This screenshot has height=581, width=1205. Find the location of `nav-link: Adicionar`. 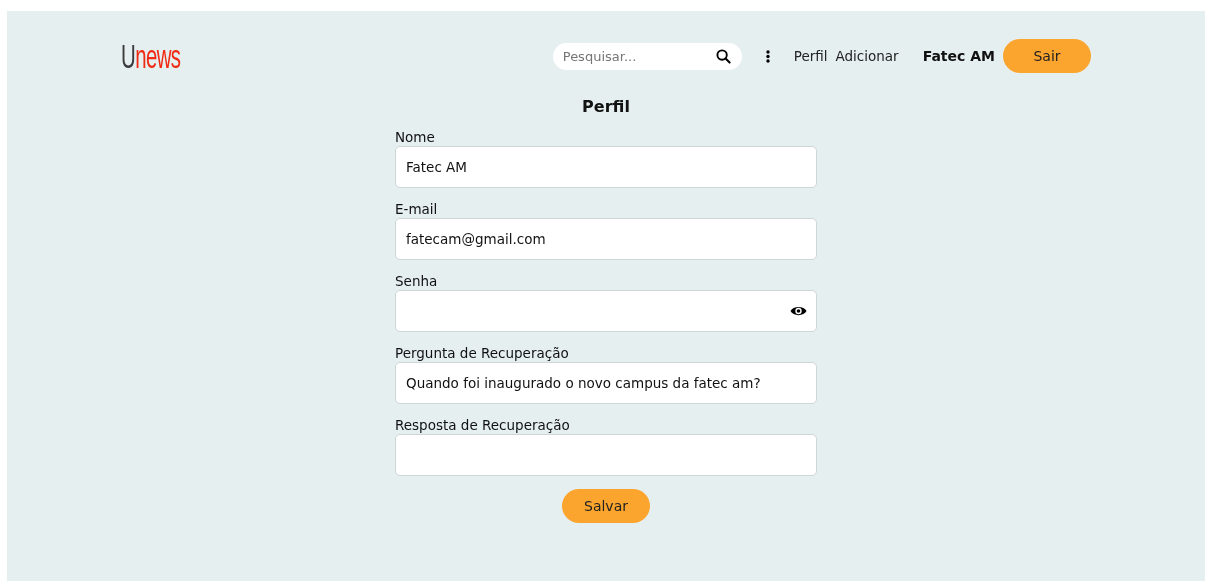

nav-link: Adicionar is located at coordinates (867, 56).